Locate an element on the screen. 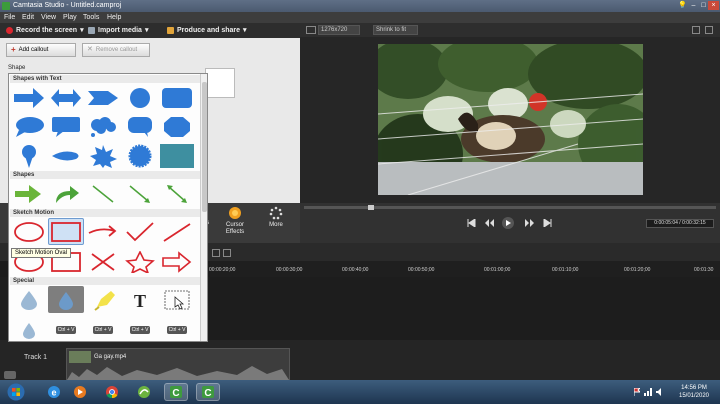 The image size is (720, 404). add-callout-button: + Add callout is located at coordinates (41, 50).